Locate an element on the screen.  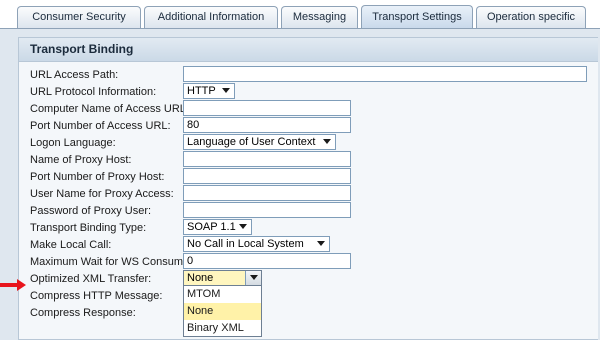
local-call-value: No Call in Local System is located at coordinates (245, 244).